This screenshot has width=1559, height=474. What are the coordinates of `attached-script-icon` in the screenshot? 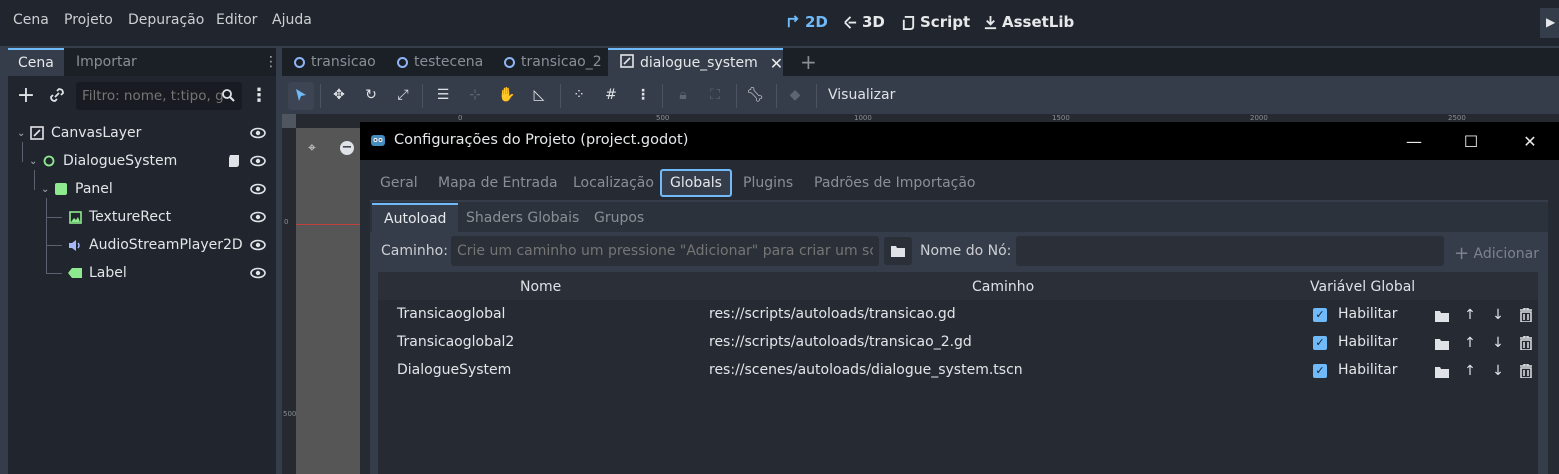 It's located at (234, 161).